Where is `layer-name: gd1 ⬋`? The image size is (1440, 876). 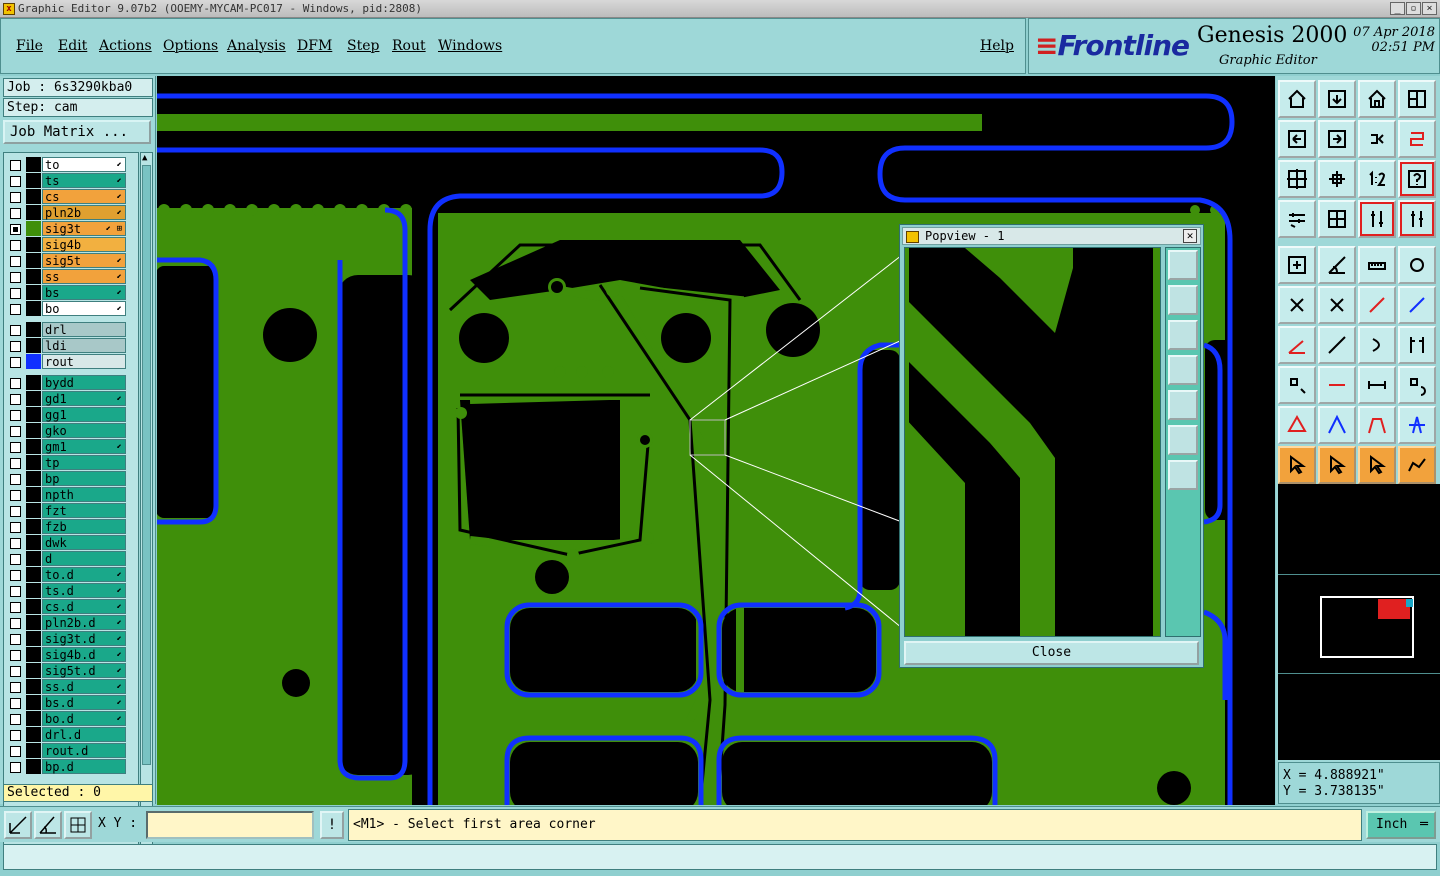 layer-name: gd1 ⬋ is located at coordinates (84, 398).